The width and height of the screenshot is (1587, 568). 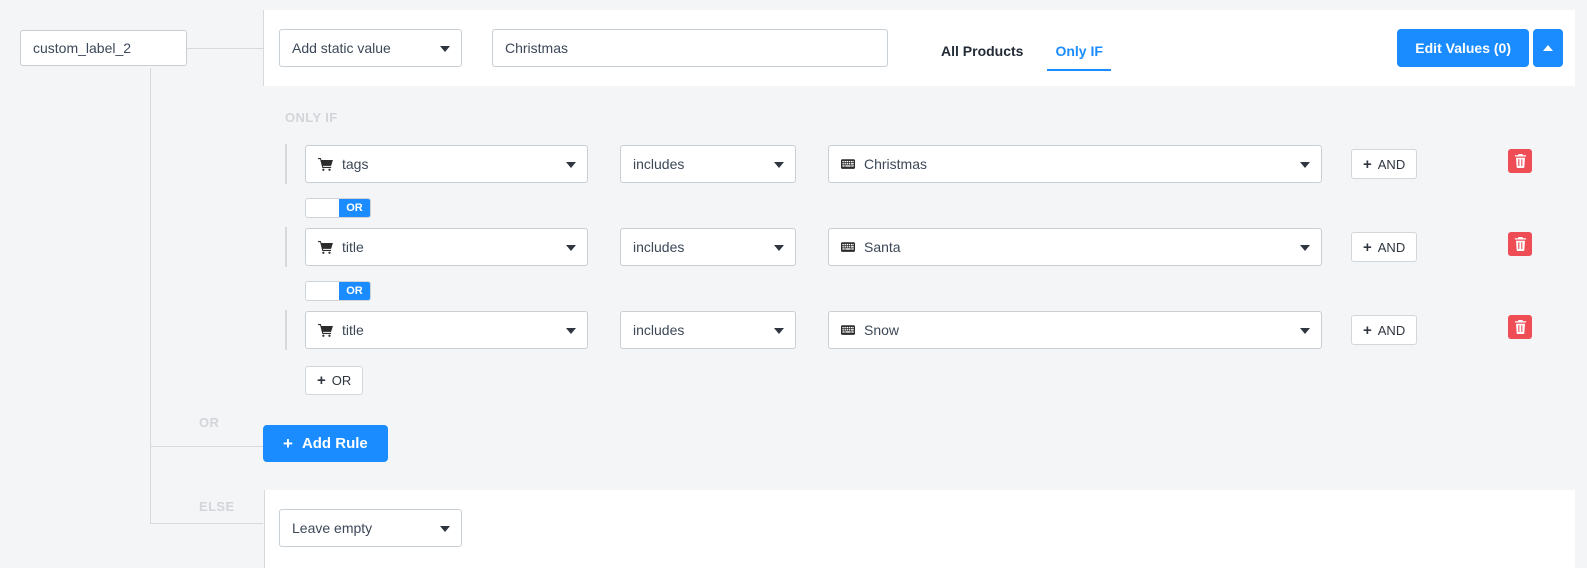 I want to click on rail-label-or: OR, so click(x=209, y=422).